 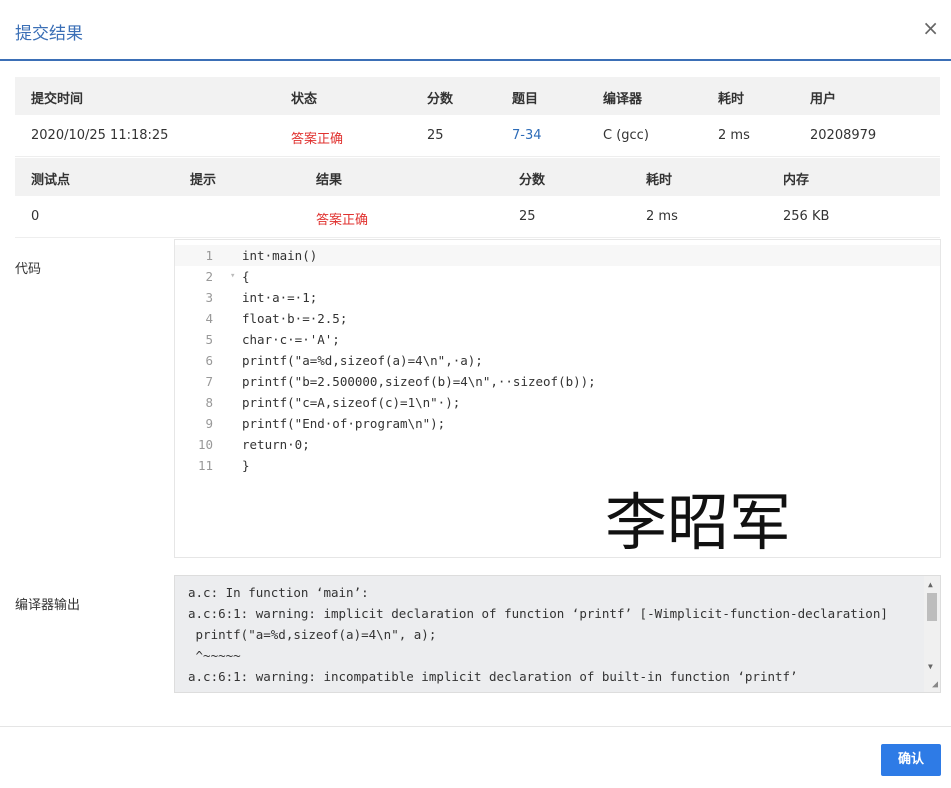 What do you see at coordinates (317, 139) in the screenshot?
I see `status-value: 答案正确` at bounding box center [317, 139].